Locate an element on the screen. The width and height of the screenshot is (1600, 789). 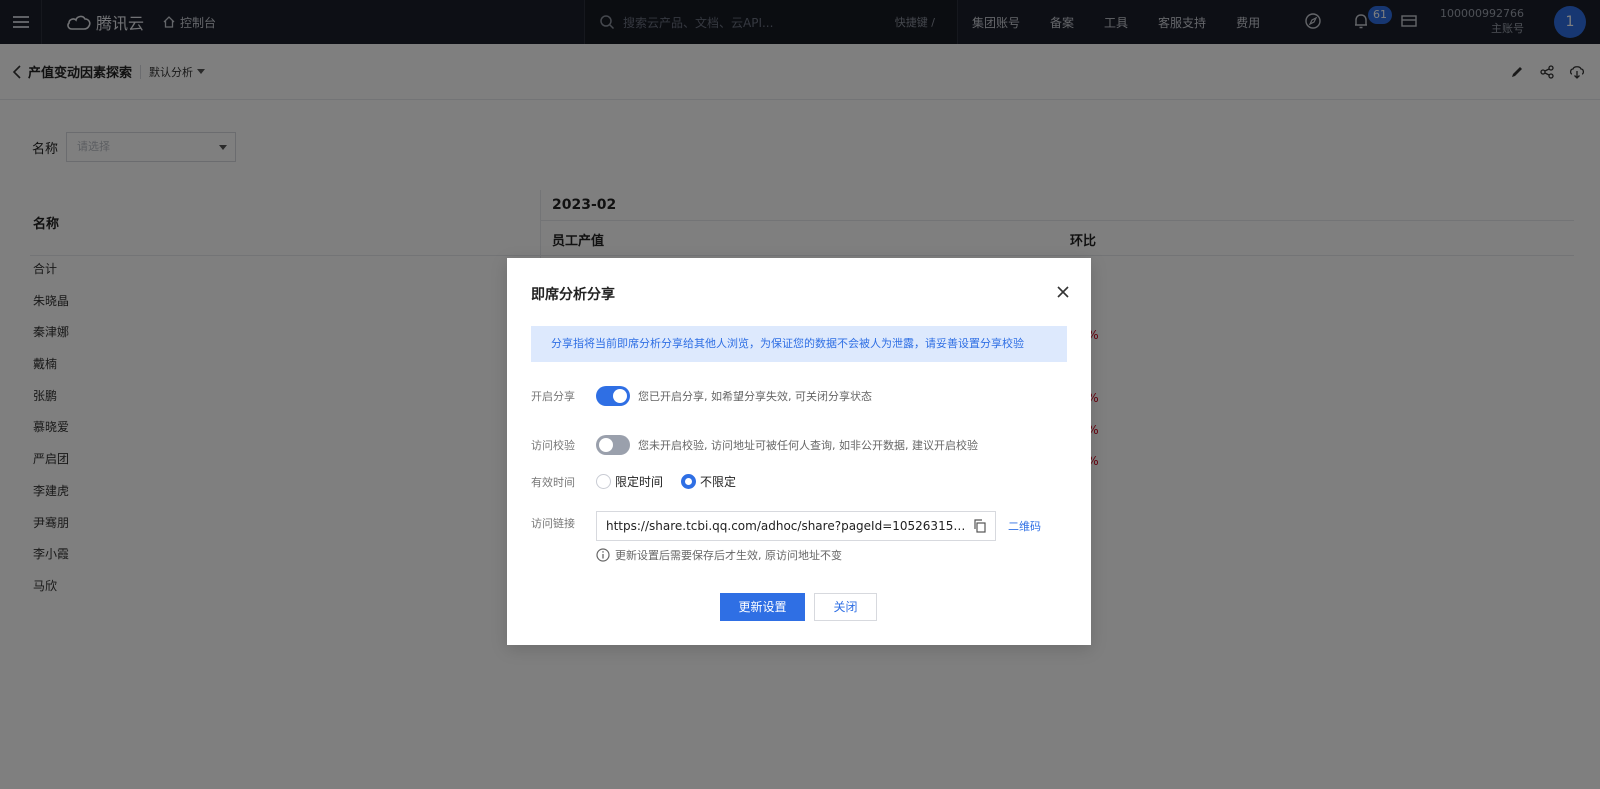
close-icon is located at coordinates (1063, 292).